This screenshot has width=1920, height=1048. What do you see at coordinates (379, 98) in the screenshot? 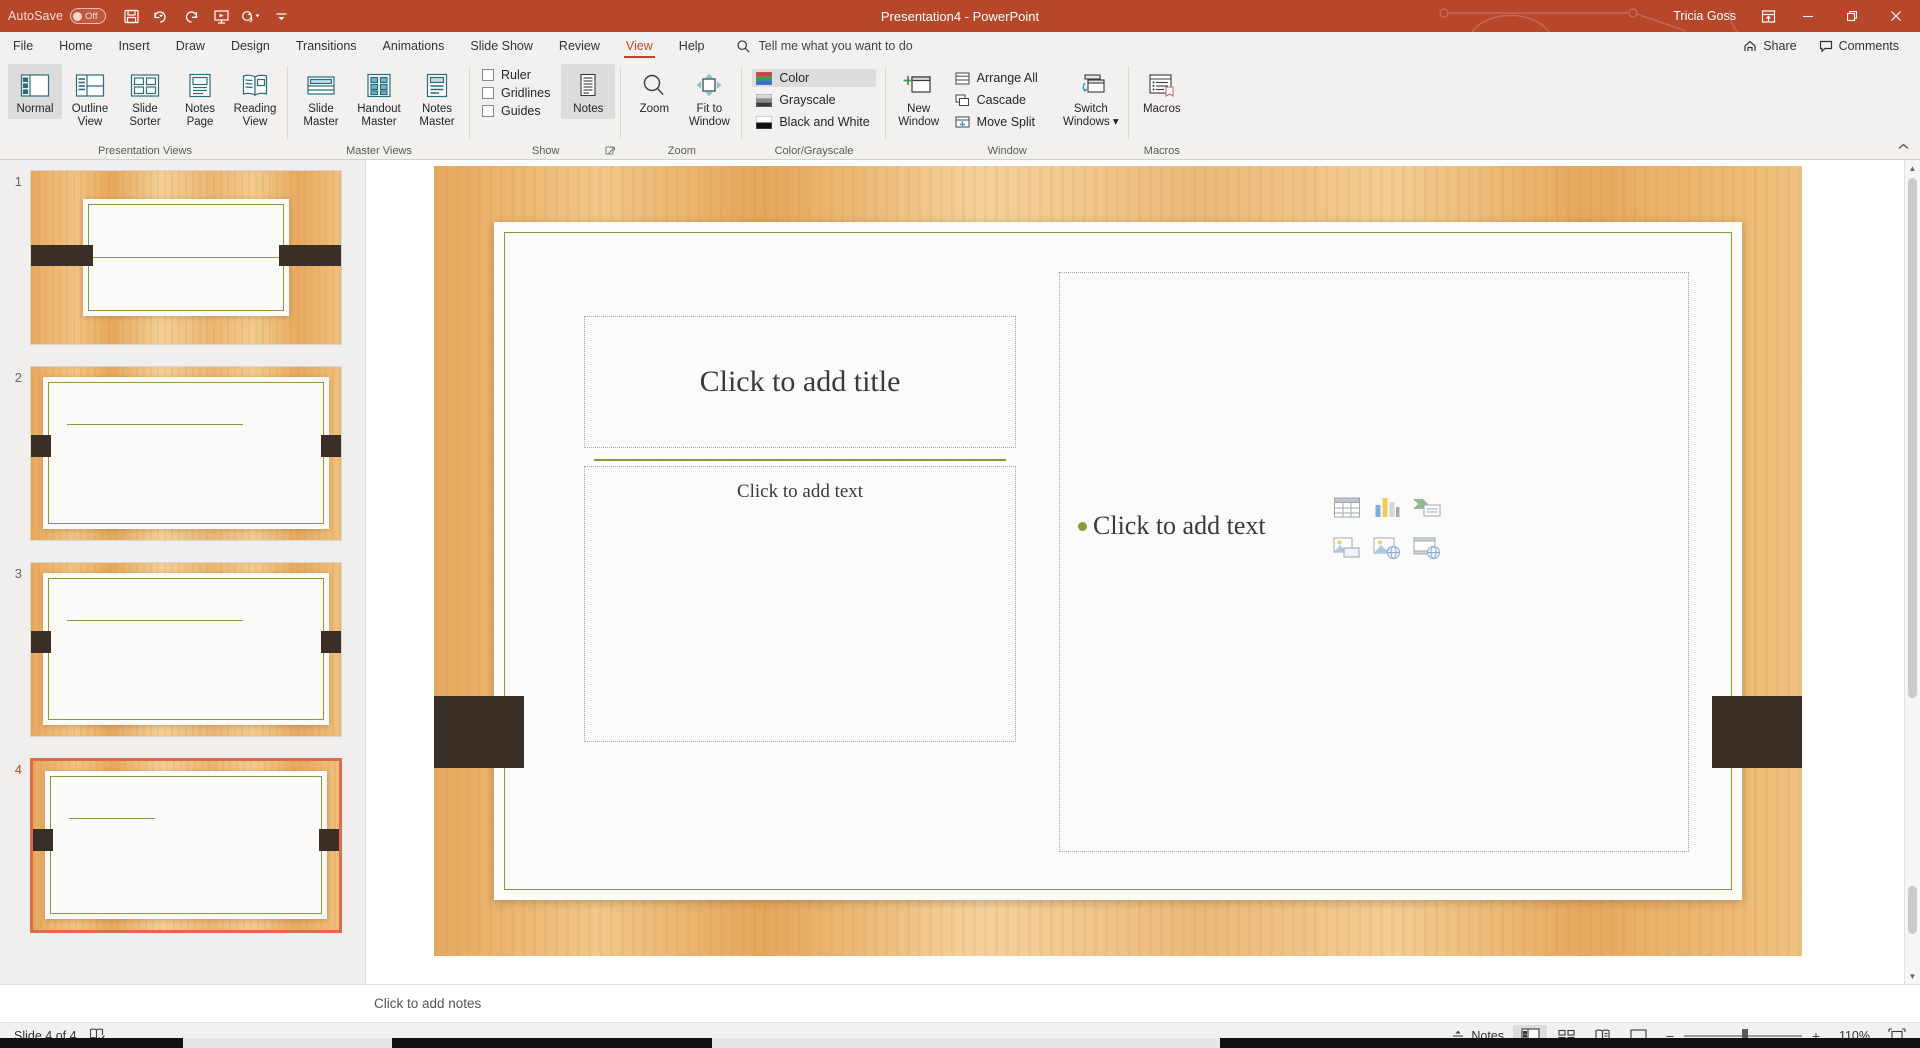
I see `handout-master-button: Handout Master` at bounding box center [379, 98].